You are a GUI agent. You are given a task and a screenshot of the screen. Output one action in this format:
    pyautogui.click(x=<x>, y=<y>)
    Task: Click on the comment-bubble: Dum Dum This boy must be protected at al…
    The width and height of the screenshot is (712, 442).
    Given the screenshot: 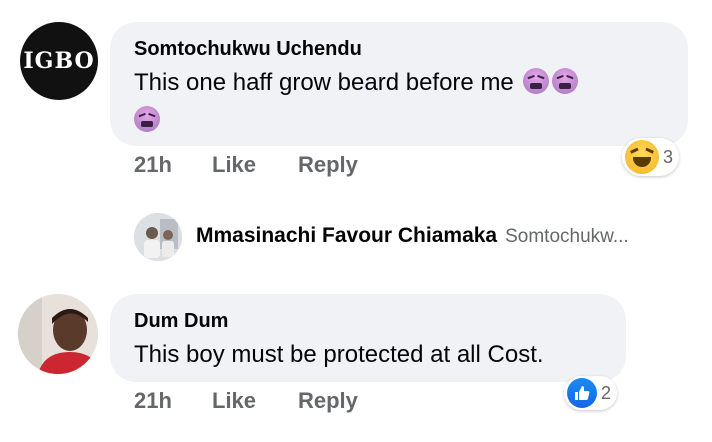 What is the action you would take?
    pyautogui.click(x=368, y=338)
    